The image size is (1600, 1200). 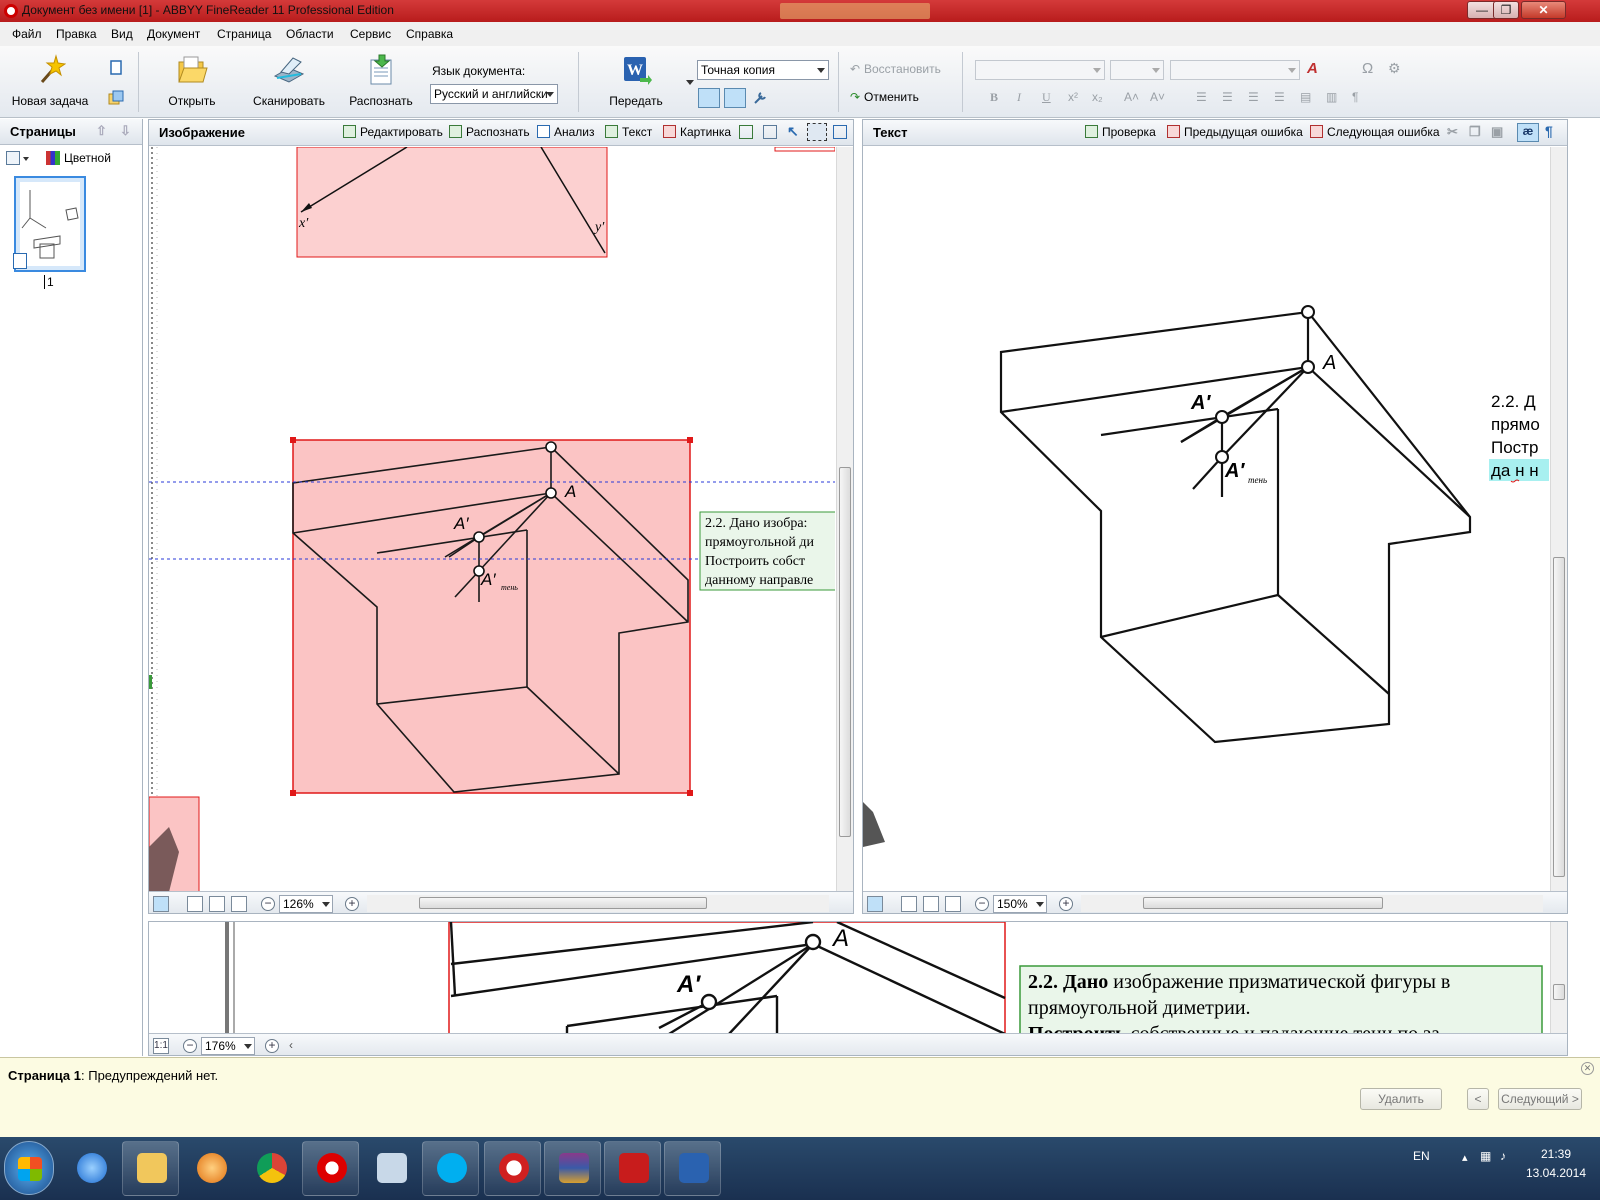 I want to click on undo-button: ↶ Восстановить, so click(x=895, y=69).